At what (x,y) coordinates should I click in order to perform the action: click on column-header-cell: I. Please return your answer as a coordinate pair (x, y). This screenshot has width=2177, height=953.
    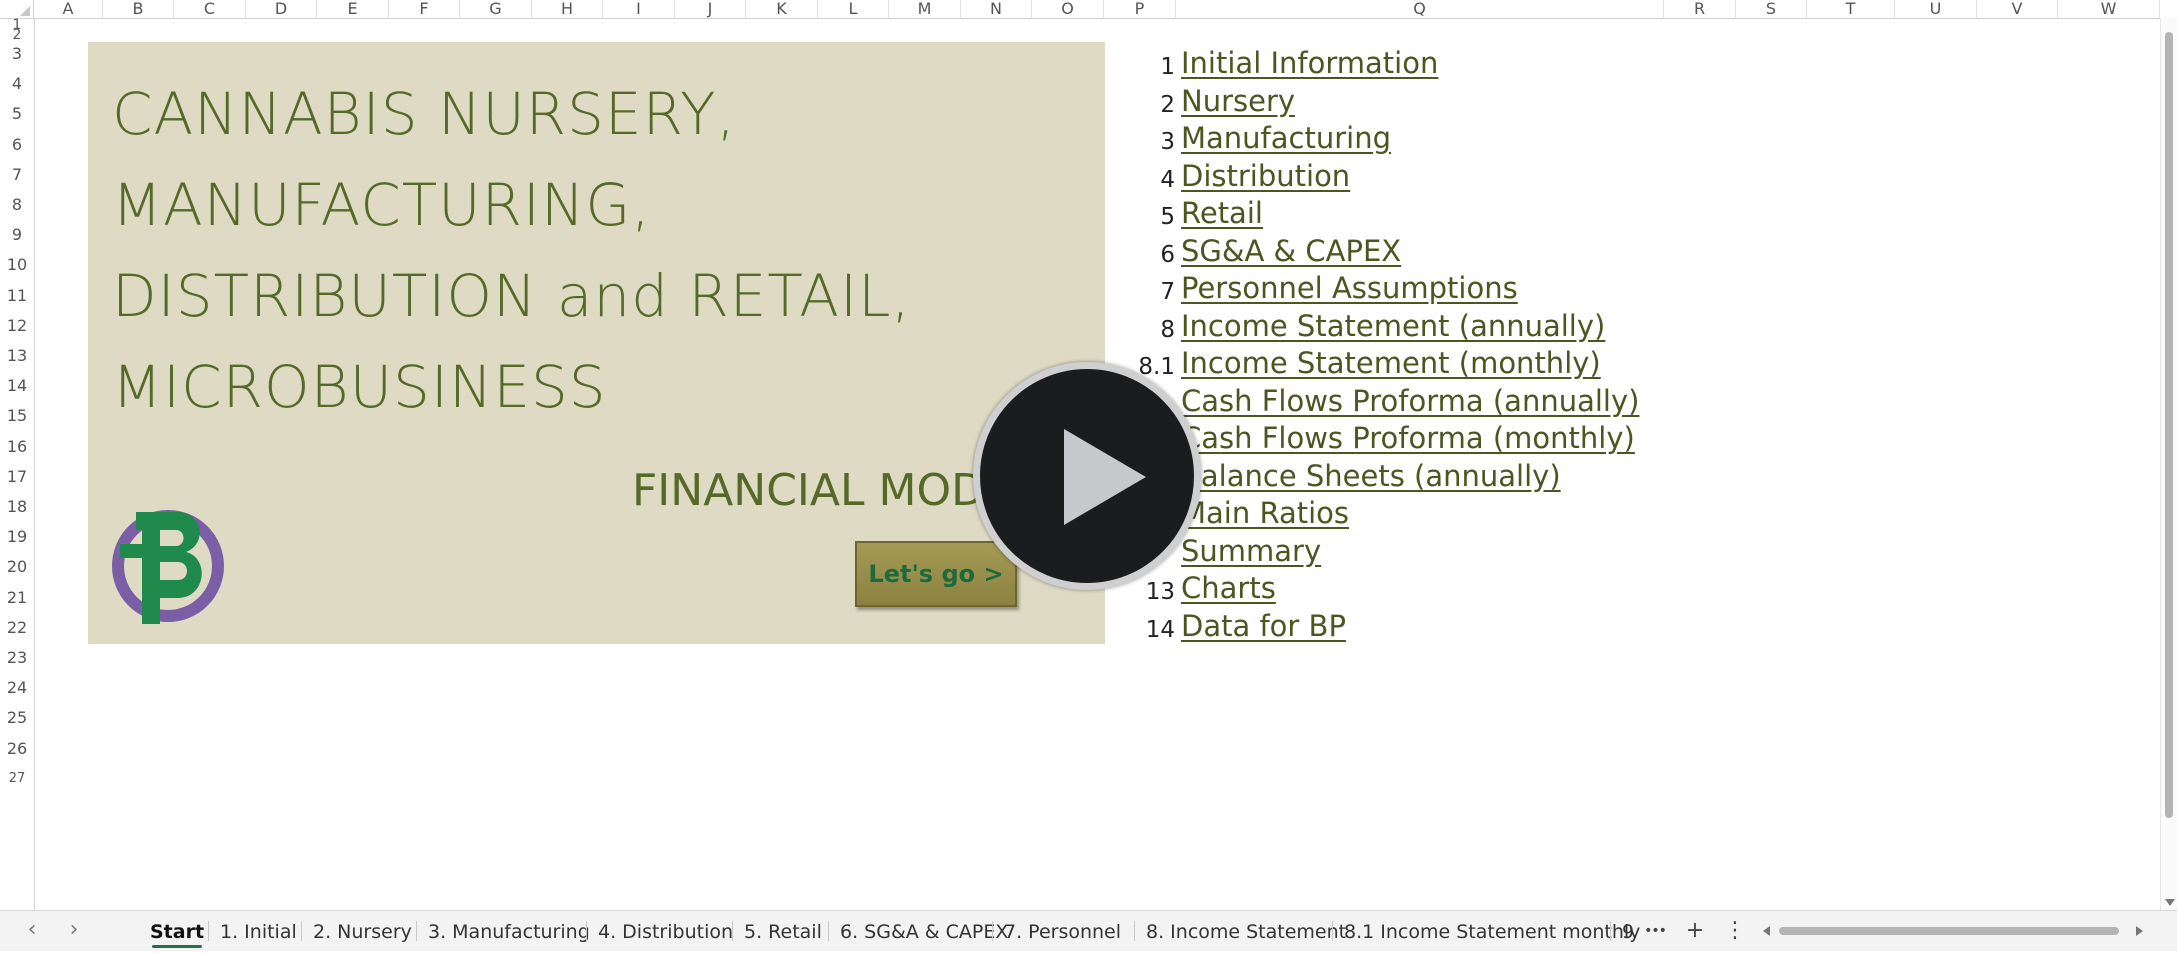
    Looking at the image, I should click on (639, 9).